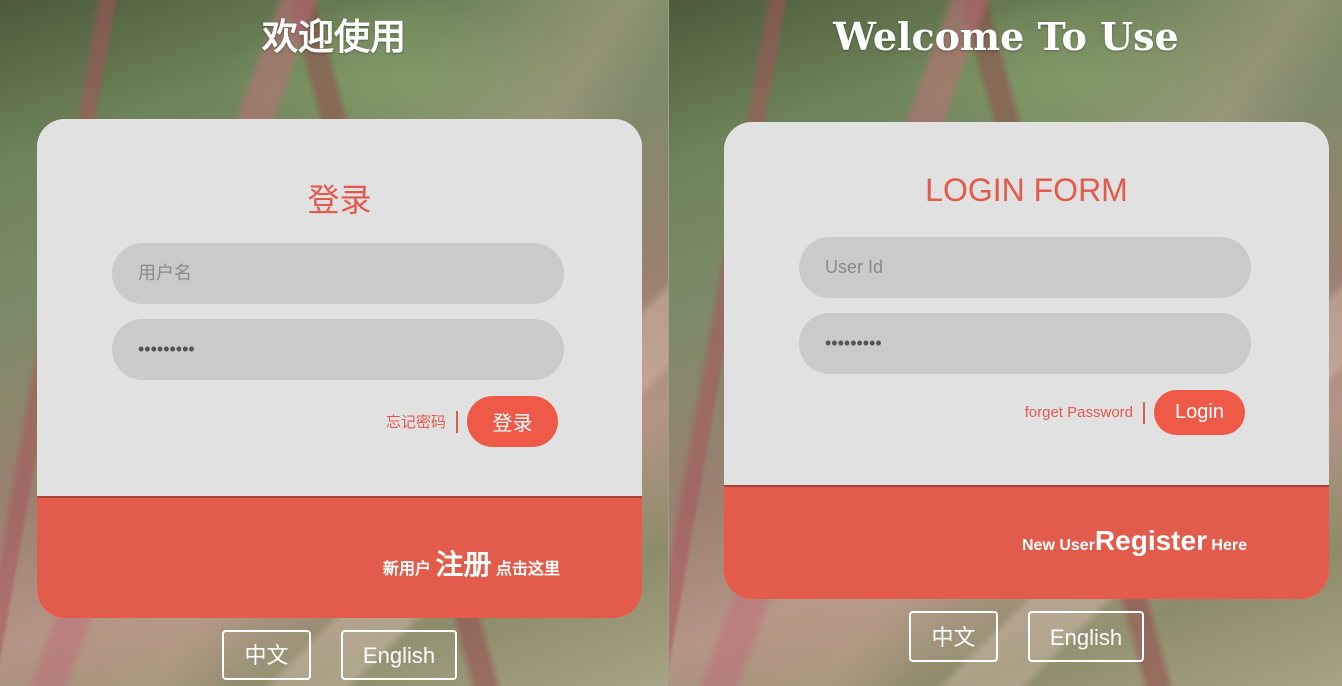 The image size is (1342, 686). I want to click on register-prompt: 新用户 注册 点击这里, so click(471, 563).